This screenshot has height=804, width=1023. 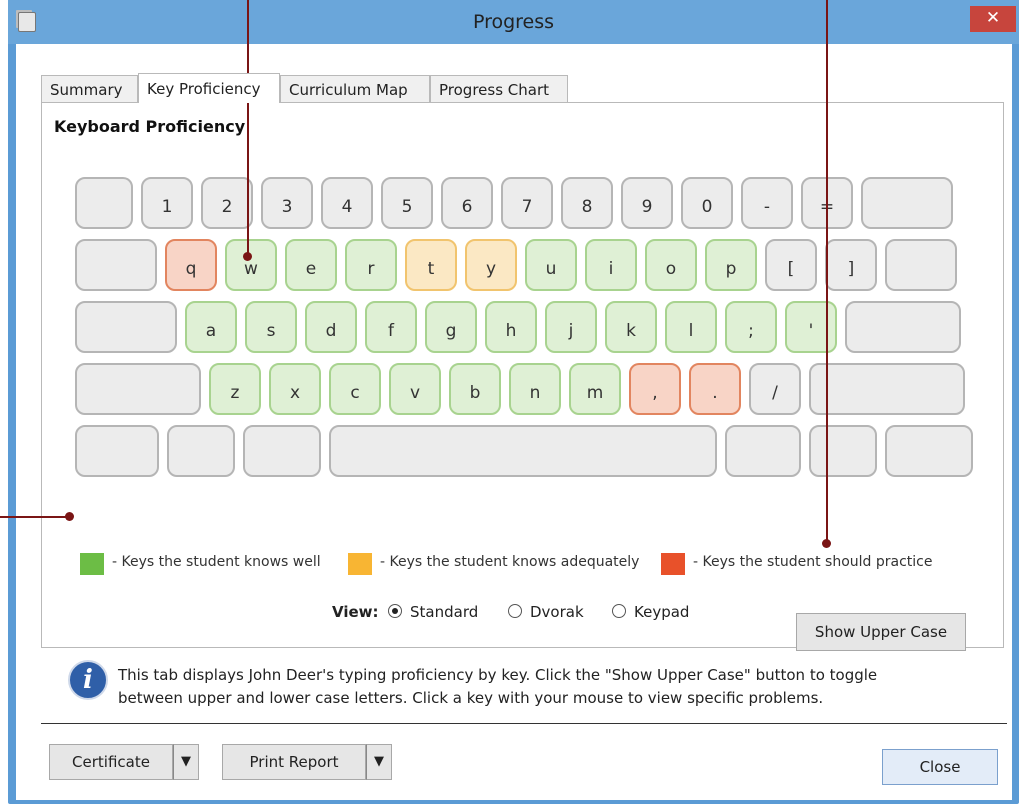 I want to click on print-report-dropdown-icon: ▼, so click(x=379, y=762).